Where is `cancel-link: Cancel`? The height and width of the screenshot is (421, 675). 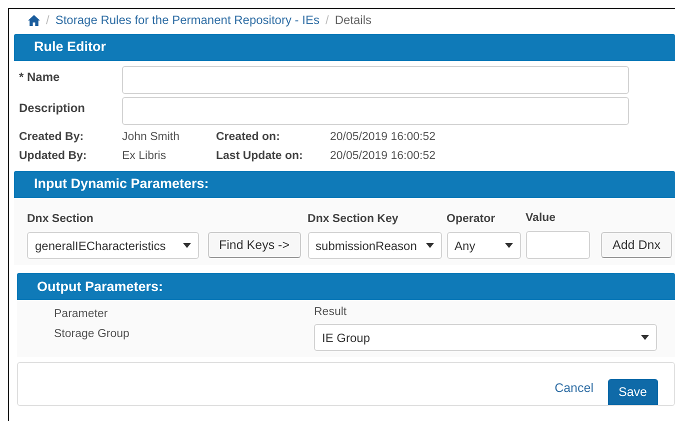 cancel-link: Cancel is located at coordinates (574, 388).